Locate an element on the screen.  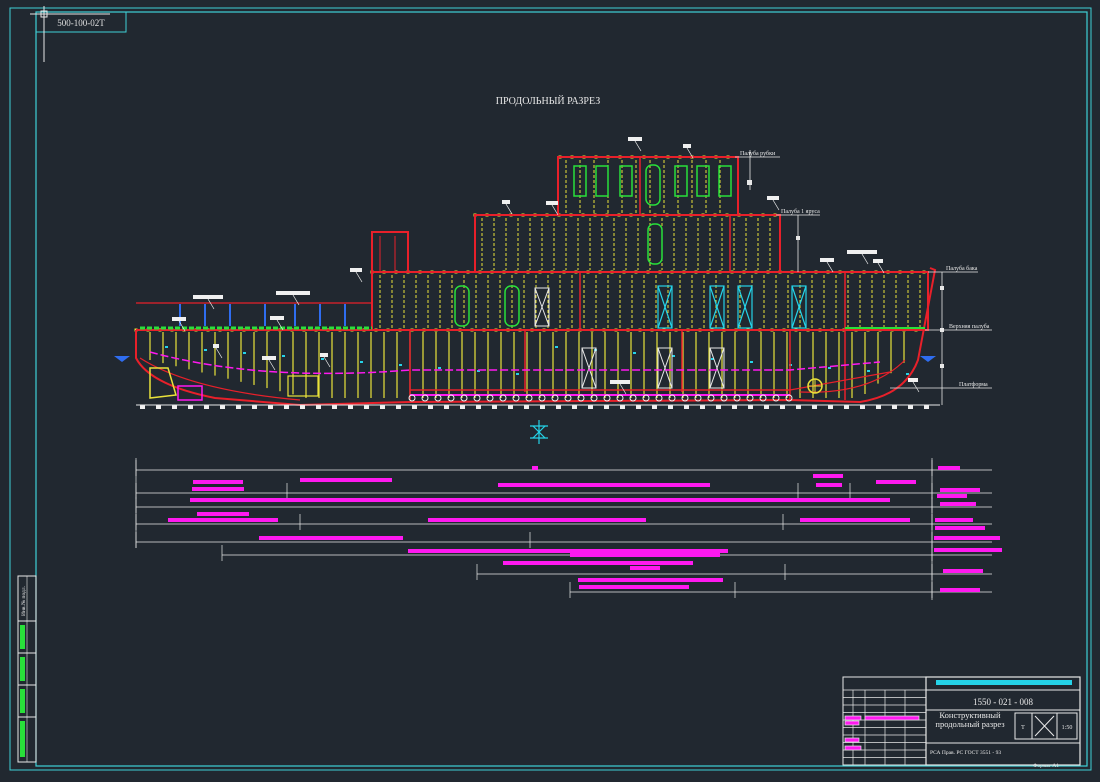
side-stamp: Инв.№ подл. is located at coordinates (27, 669).